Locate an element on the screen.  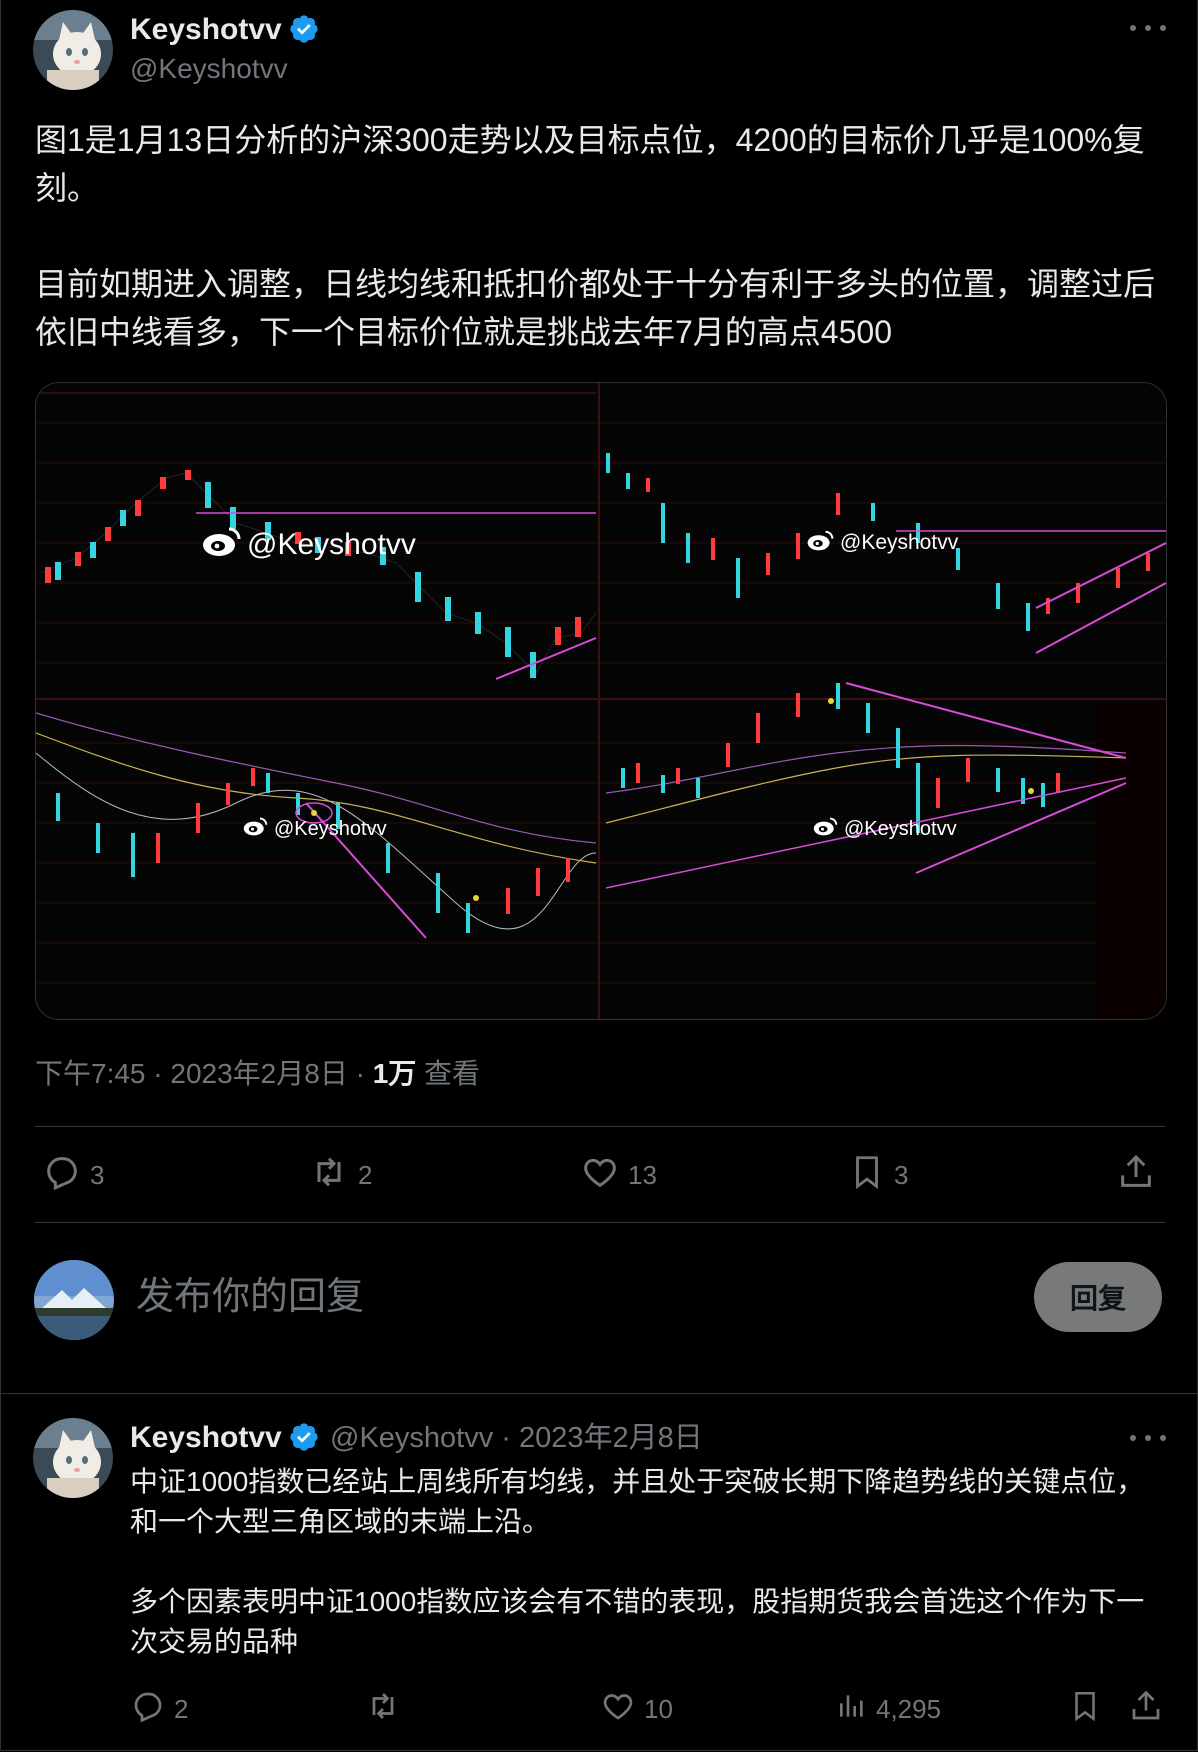
author-name: Keyshotvv is located at coordinates (206, 30).